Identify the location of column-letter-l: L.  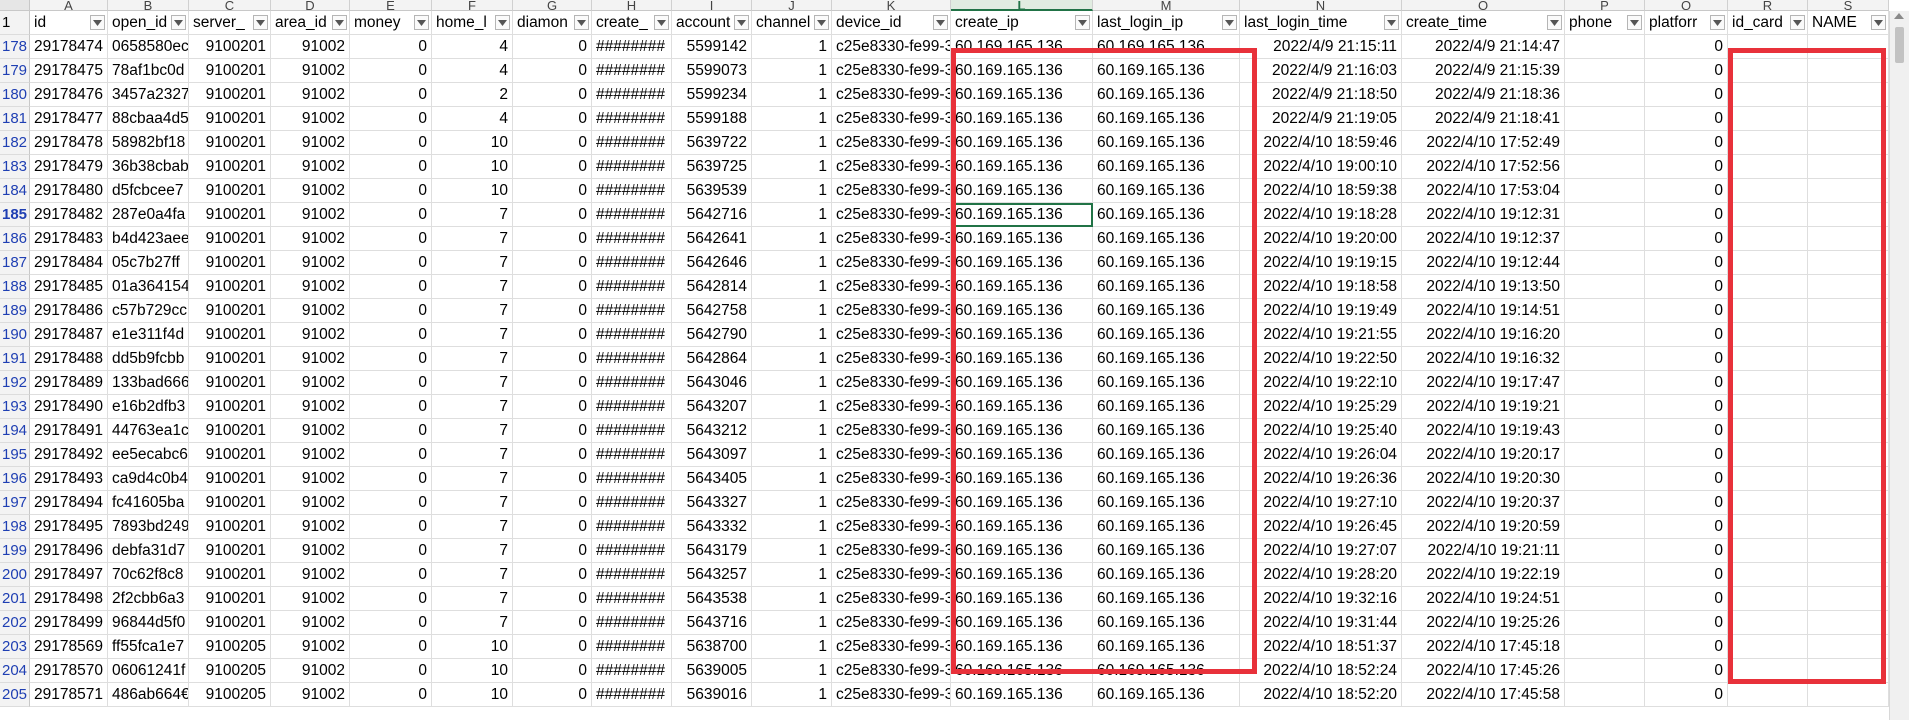
(1022, 5).